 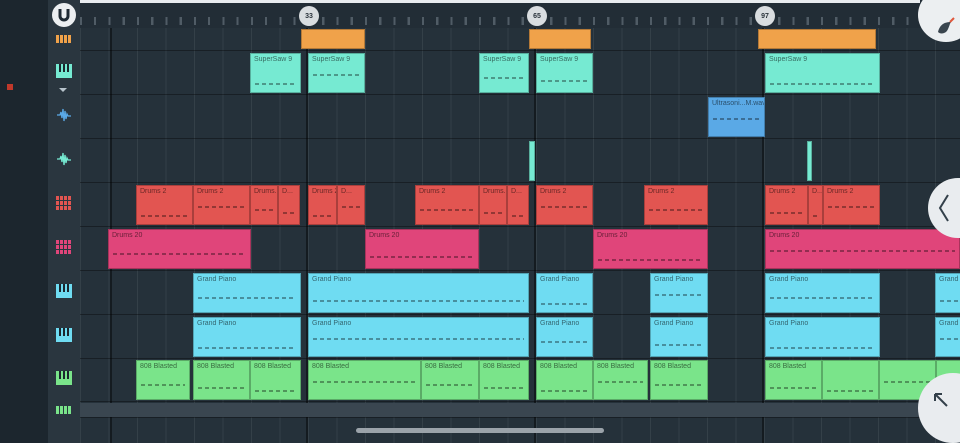 I want to click on home-indicator, so click(x=480, y=430).